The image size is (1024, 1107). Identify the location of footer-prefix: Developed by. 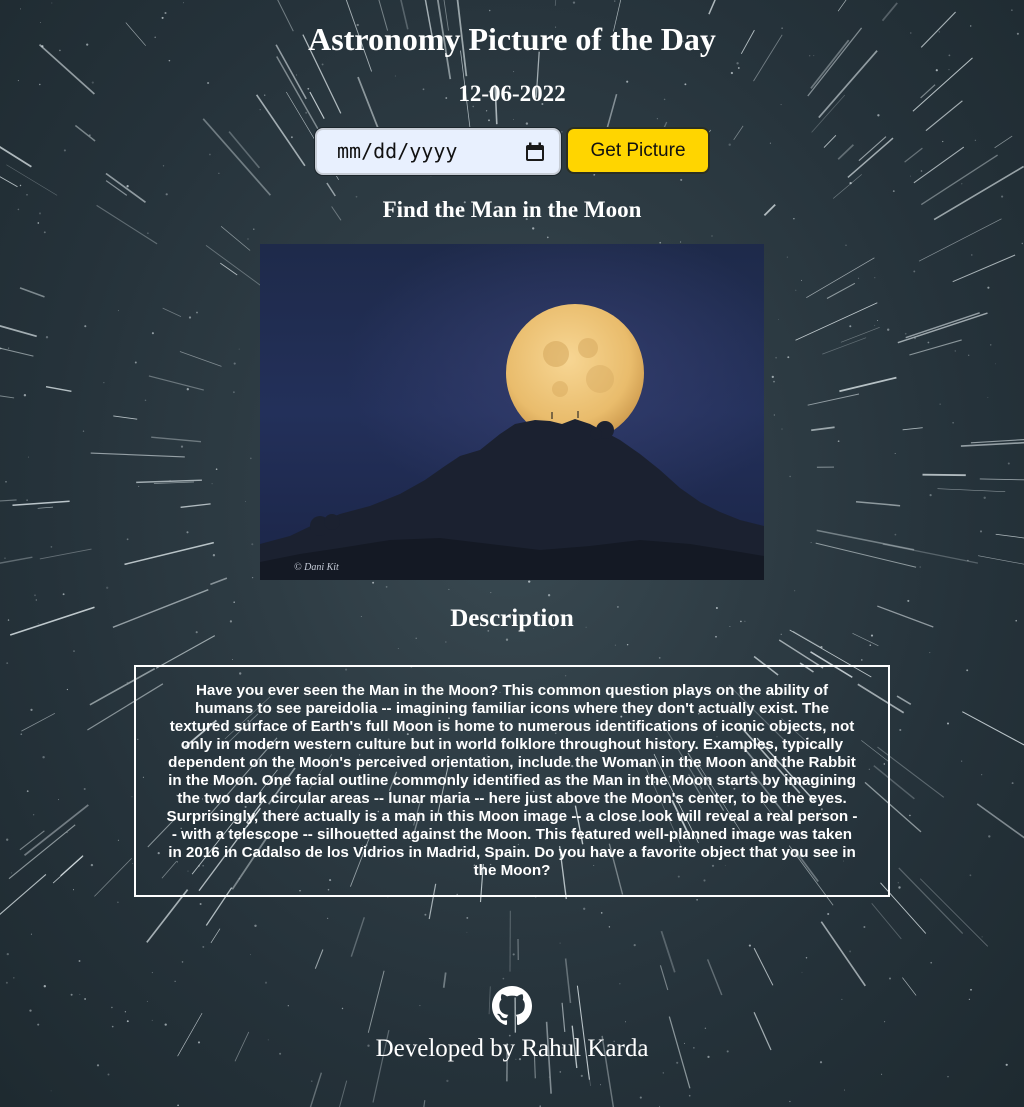
(448, 1048).